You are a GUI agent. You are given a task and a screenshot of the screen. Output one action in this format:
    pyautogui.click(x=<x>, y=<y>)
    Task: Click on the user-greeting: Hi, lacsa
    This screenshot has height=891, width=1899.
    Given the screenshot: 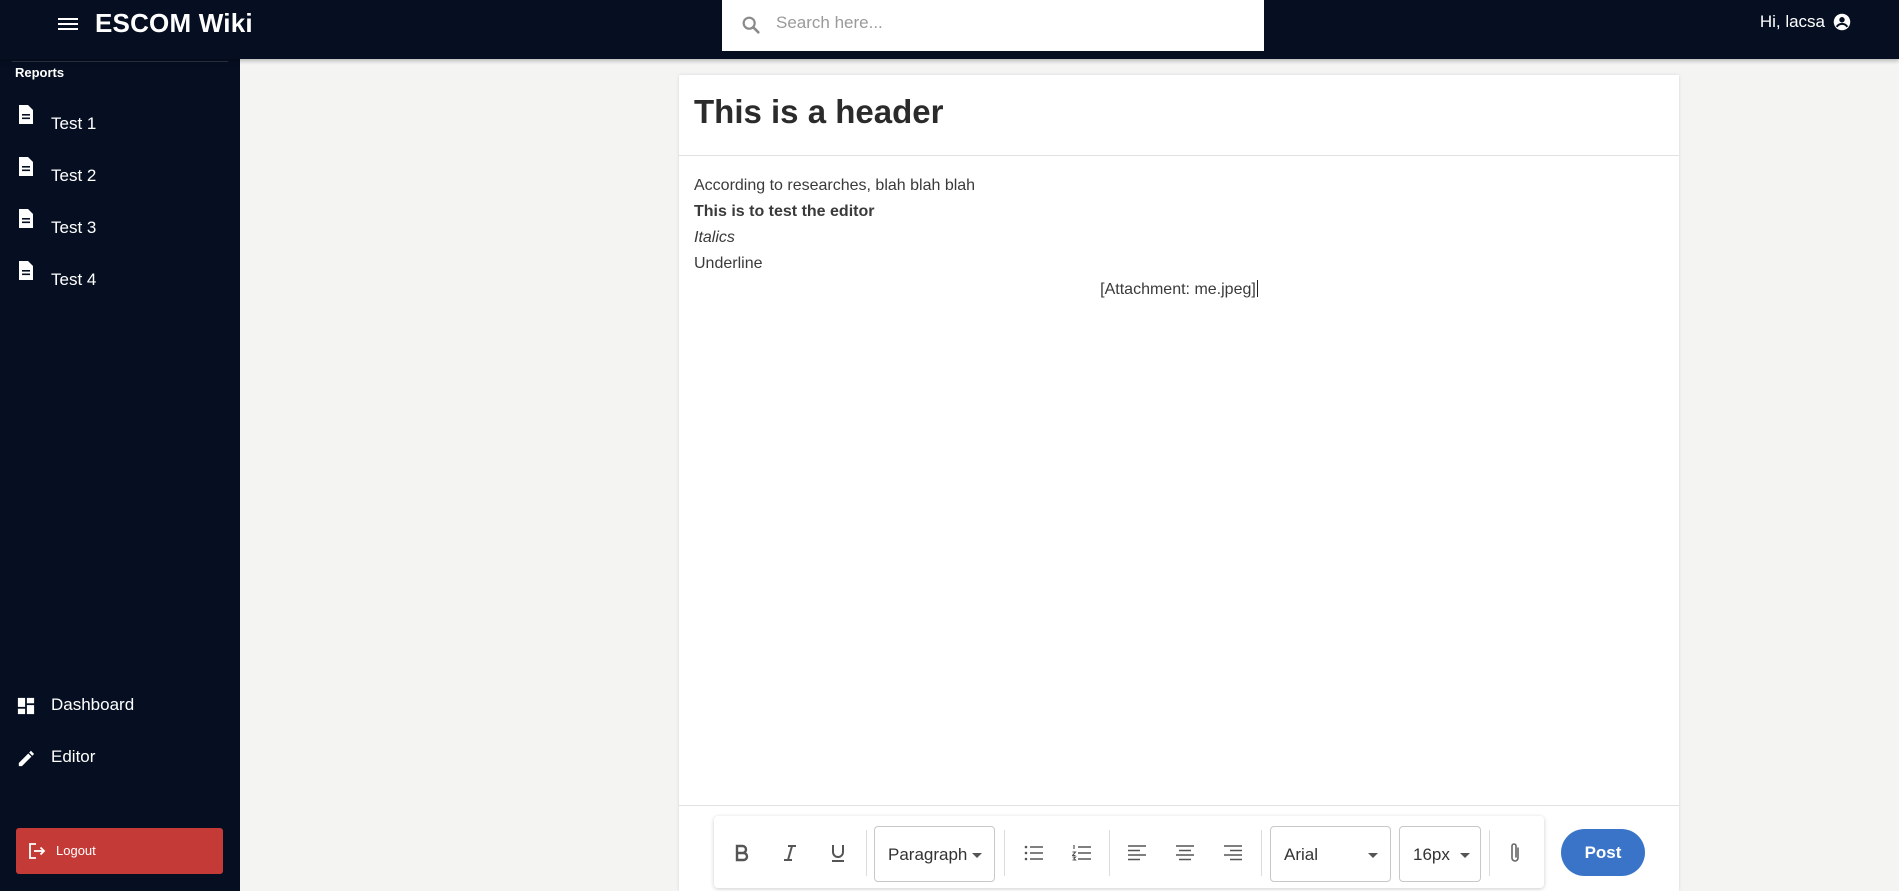 What is the action you would take?
    pyautogui.click(x=1792, y=21)
    